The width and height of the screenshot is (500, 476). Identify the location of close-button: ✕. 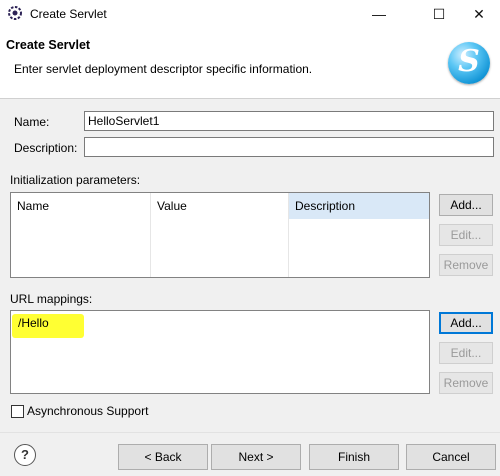
(479, 14).